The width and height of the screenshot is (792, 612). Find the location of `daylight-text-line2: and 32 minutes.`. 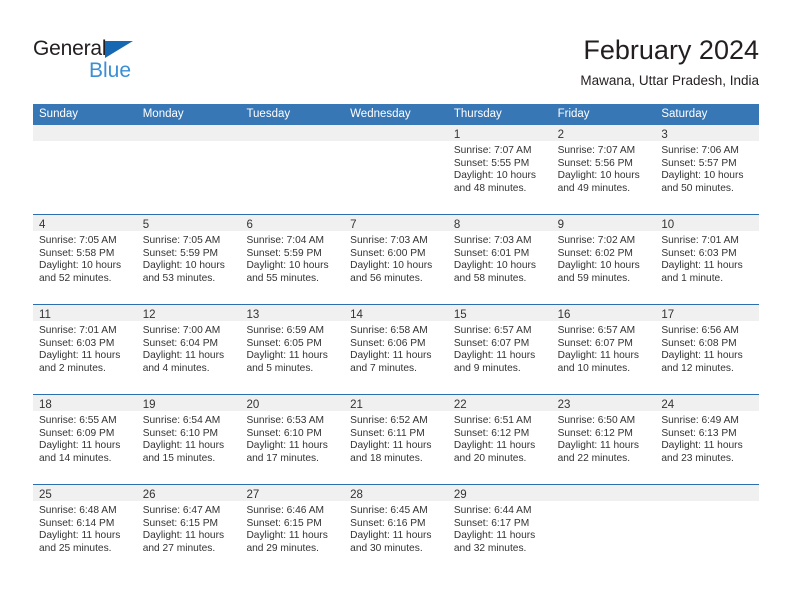

daylight-text-line2: and 32 minutes. is located at coordinates (490, 548).